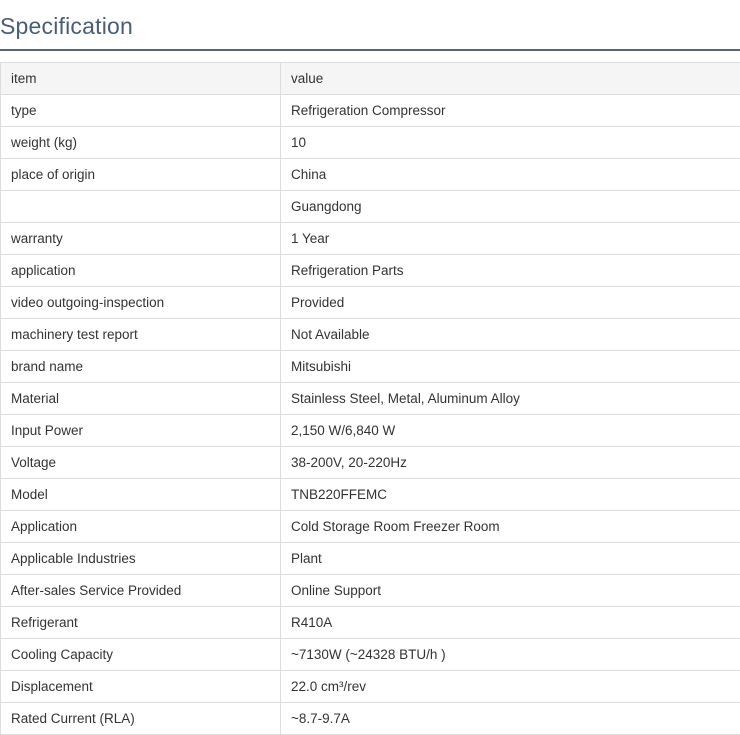 The height and width of the screenshot is (735, 740). I want to click on table-header-row: item value, so click(370, 78).